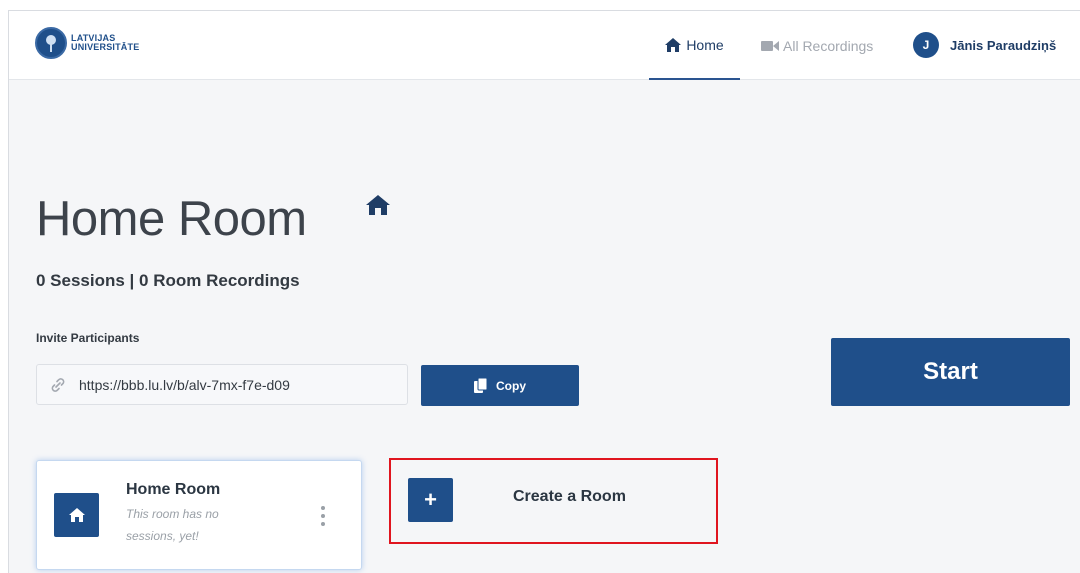 The width and height of the screenshot is (1080, 573). What do you see at coordinates (168, 280) in the screenshot?
I see `room-stats: 0 Sessions | 0 Room Recordings` at bounding box center [168, 280].